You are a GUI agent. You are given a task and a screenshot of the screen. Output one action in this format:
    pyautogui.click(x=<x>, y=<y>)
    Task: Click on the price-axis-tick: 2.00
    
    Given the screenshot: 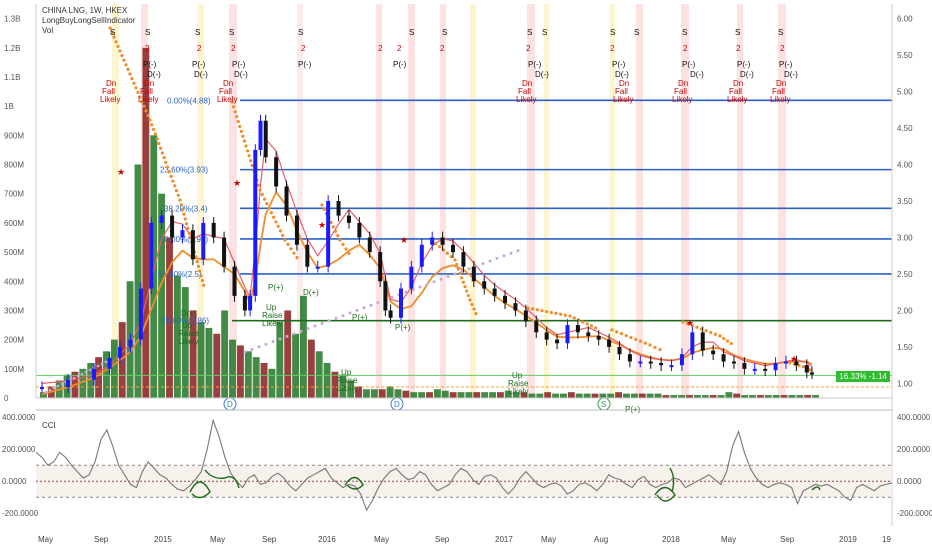 What is the action you would take?
    pyautogui.click(x=905, y=310)
    